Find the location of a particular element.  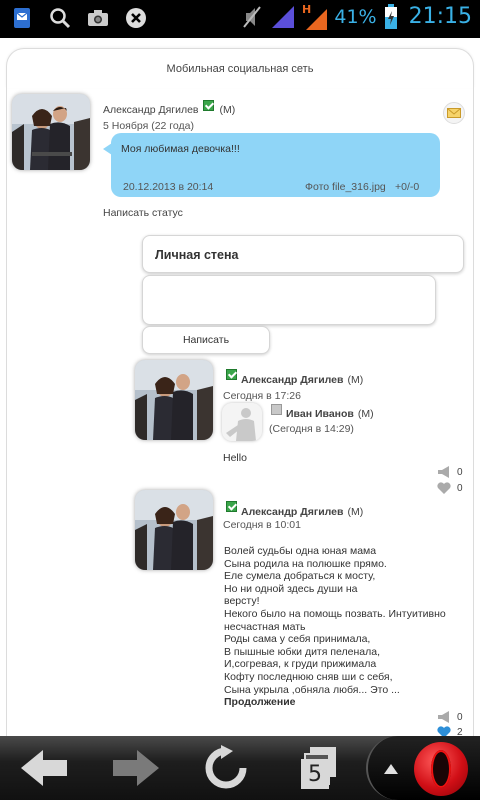

wall-message-input is located at coordinates (289, 300).